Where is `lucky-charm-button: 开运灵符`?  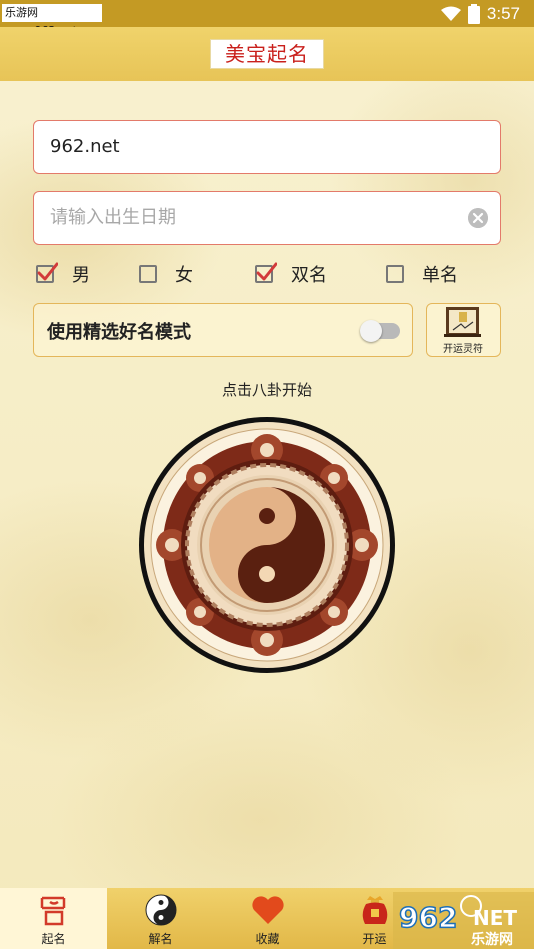
lucky-charm-button: 开运灵符 is located at coordinates (463, 330).